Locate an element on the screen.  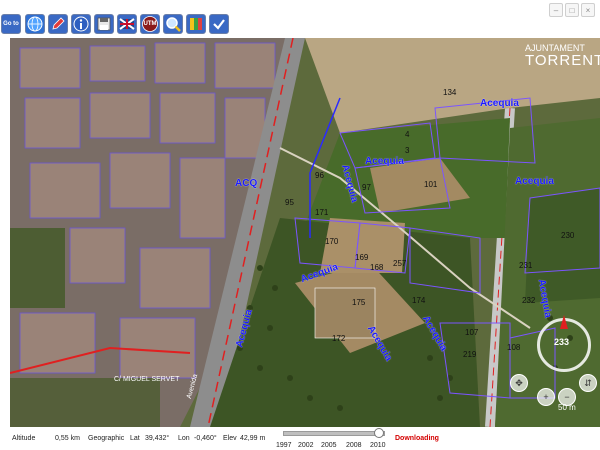
uk-flag-icon is located at coordinates (127, 24).